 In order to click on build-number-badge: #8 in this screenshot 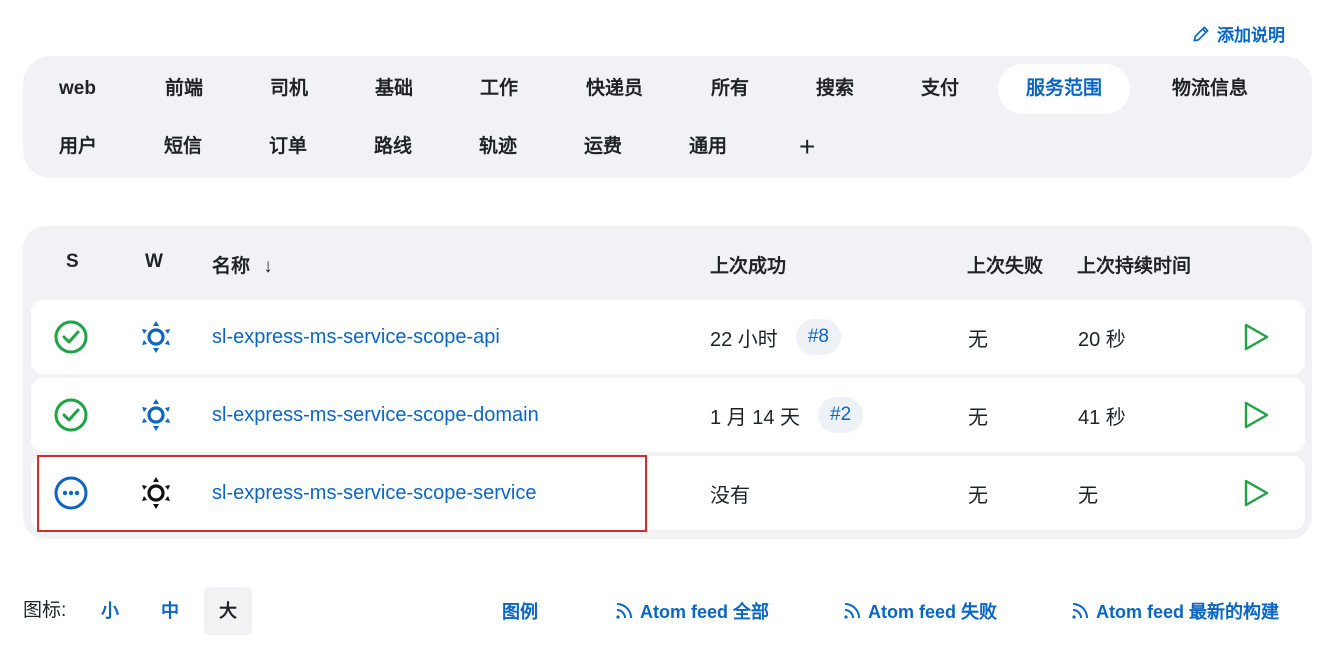, I will do `click(818, 337)`.